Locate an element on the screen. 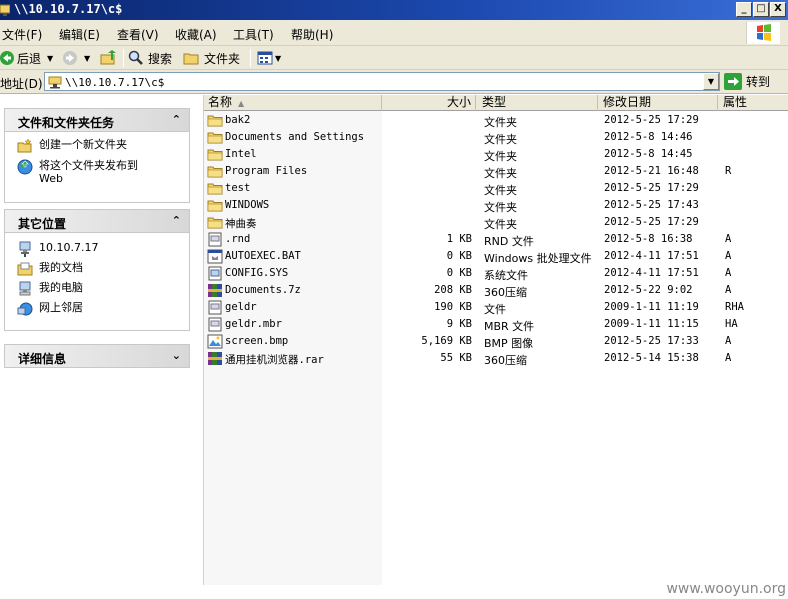 This screenshot has width=788, height=599. file-modified: 2012-5-22 9:02 is located at coordinates (648, 290).